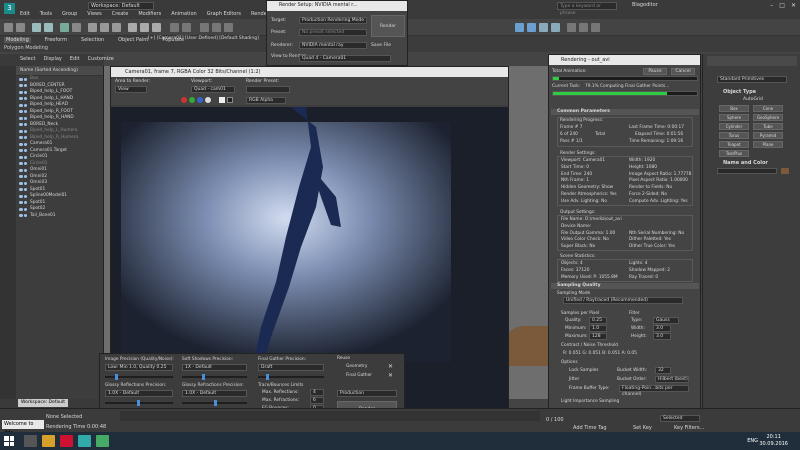 This screenshot has height=450, width=800. What do you see at coordinates (662, 328) in the screenshot?
I see `filter-width-spinner: 3.0` at bounding box center [662, 328].